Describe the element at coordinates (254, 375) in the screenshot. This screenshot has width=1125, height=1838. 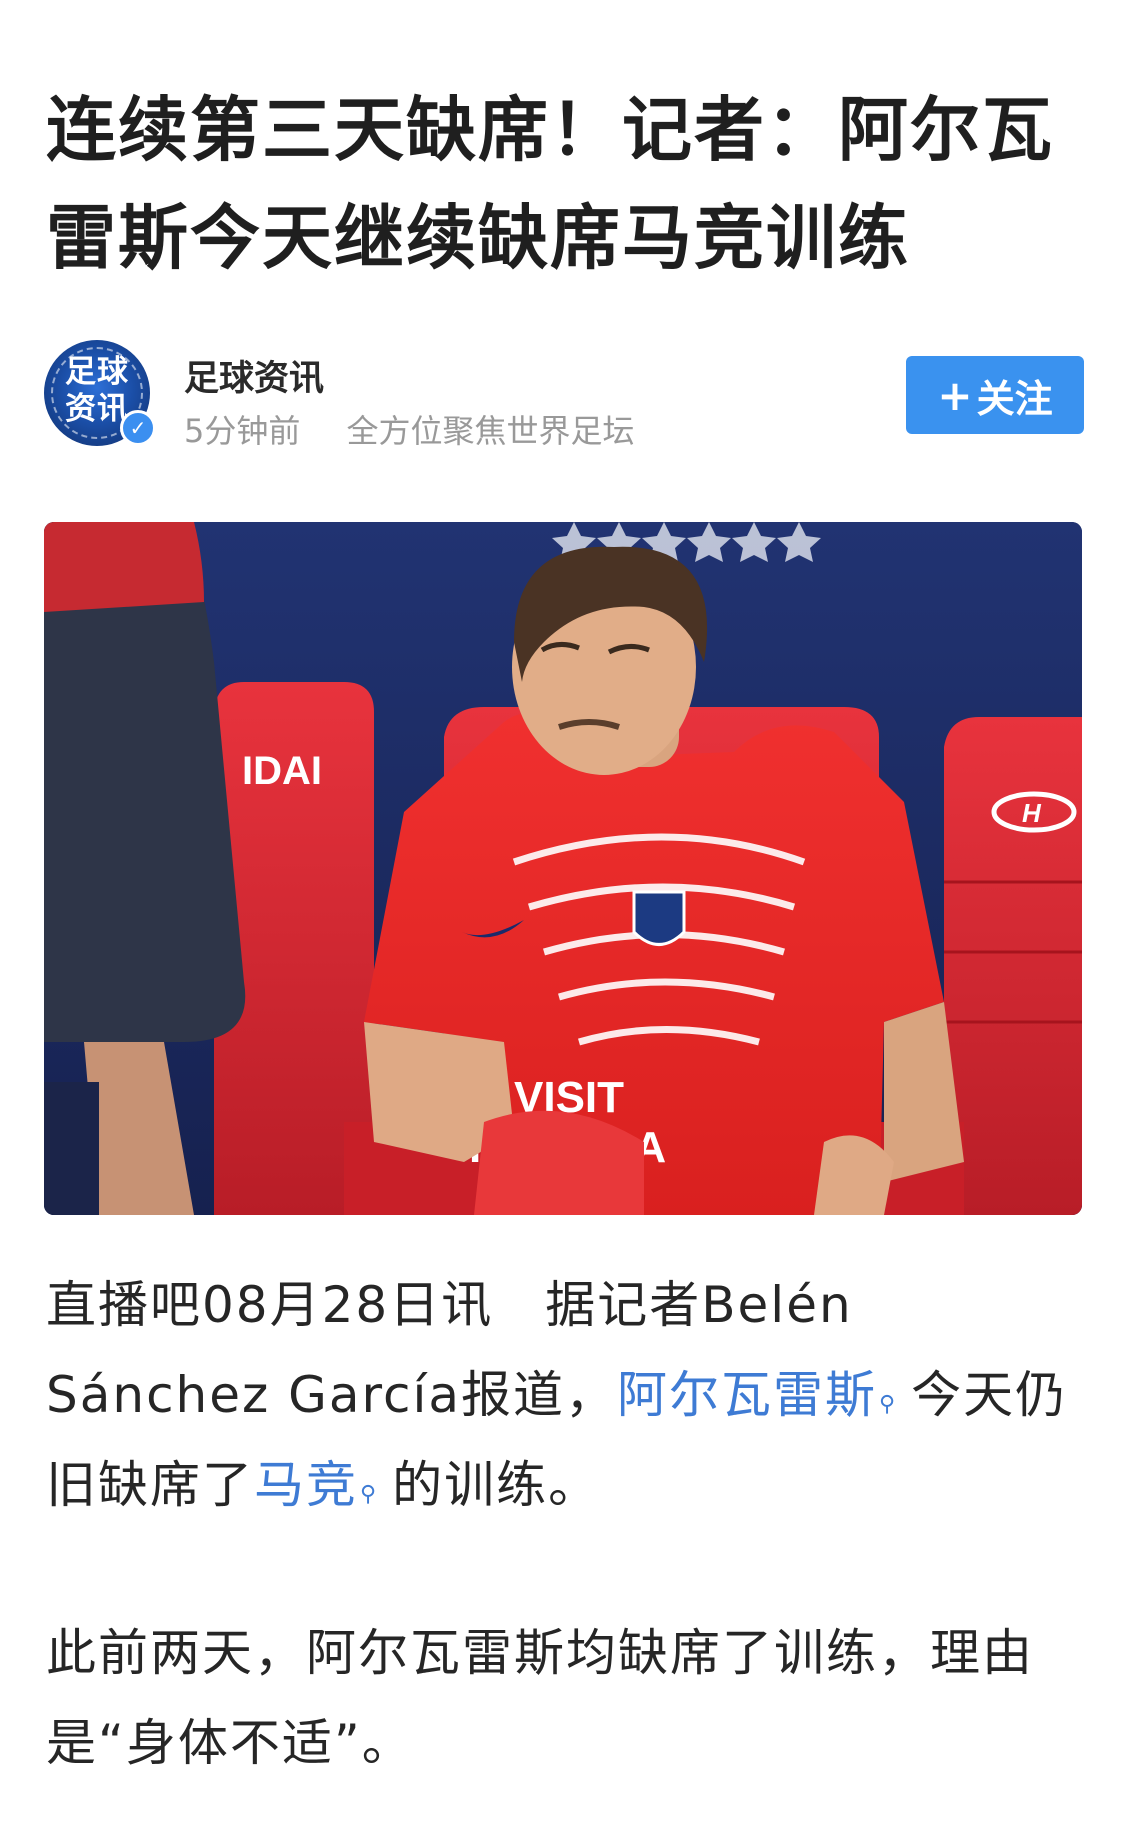
I see `author-name: 足球资讯` at that location.